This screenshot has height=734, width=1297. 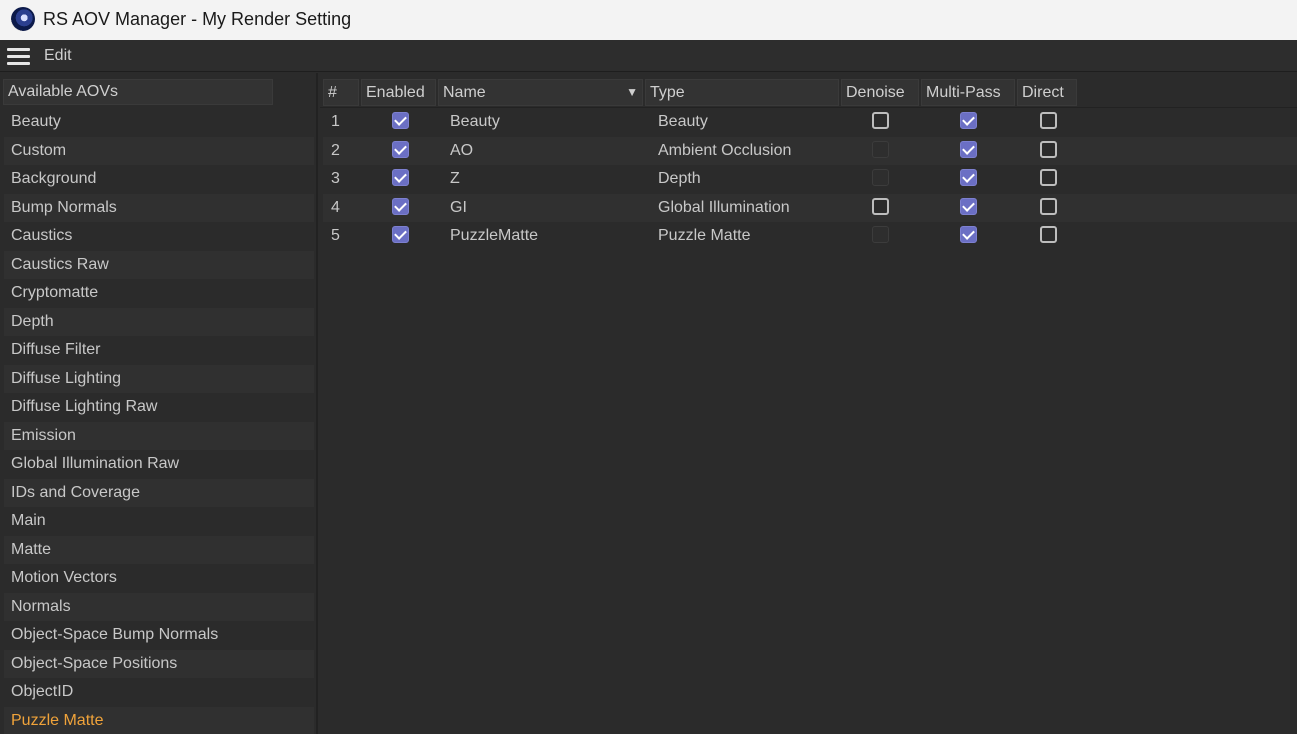 I want to click on aov-list-item: Cryptomatte, so click(x=159, y=293).